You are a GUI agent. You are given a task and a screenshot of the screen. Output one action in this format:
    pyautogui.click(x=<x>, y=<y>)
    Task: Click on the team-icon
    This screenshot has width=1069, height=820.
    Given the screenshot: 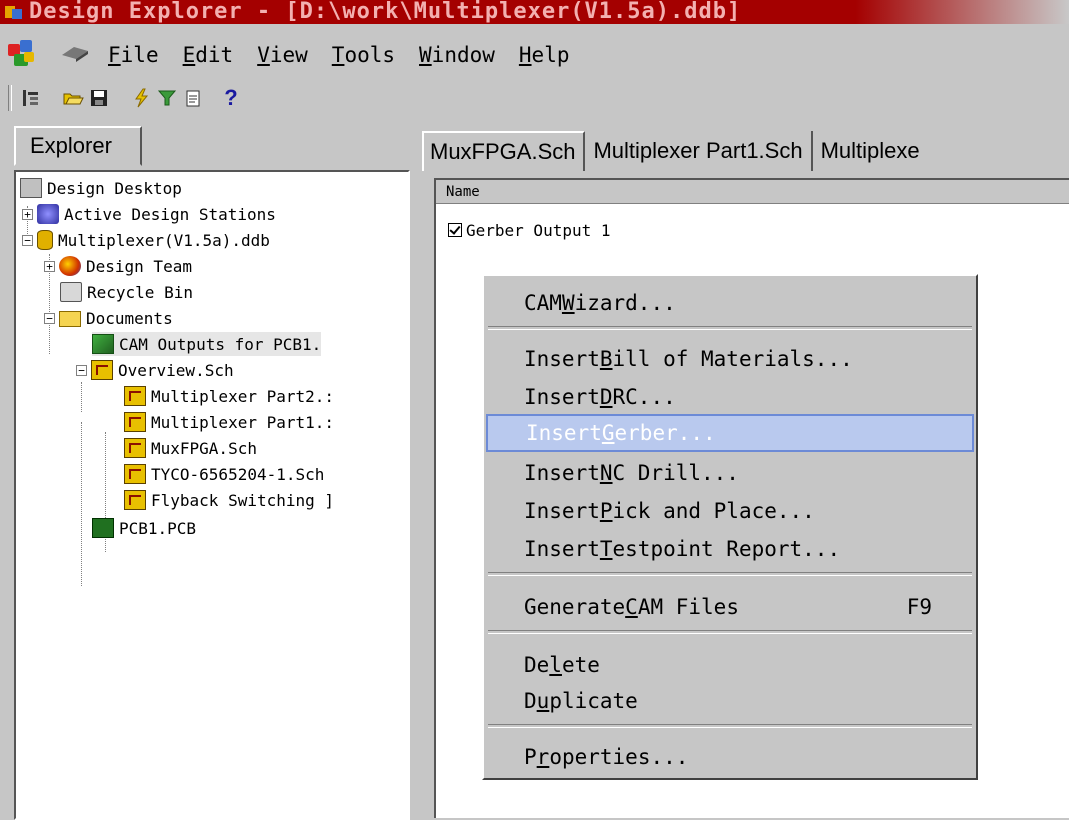 What is the action you would take?
    pyautogui.click(x=70, y=266)
    